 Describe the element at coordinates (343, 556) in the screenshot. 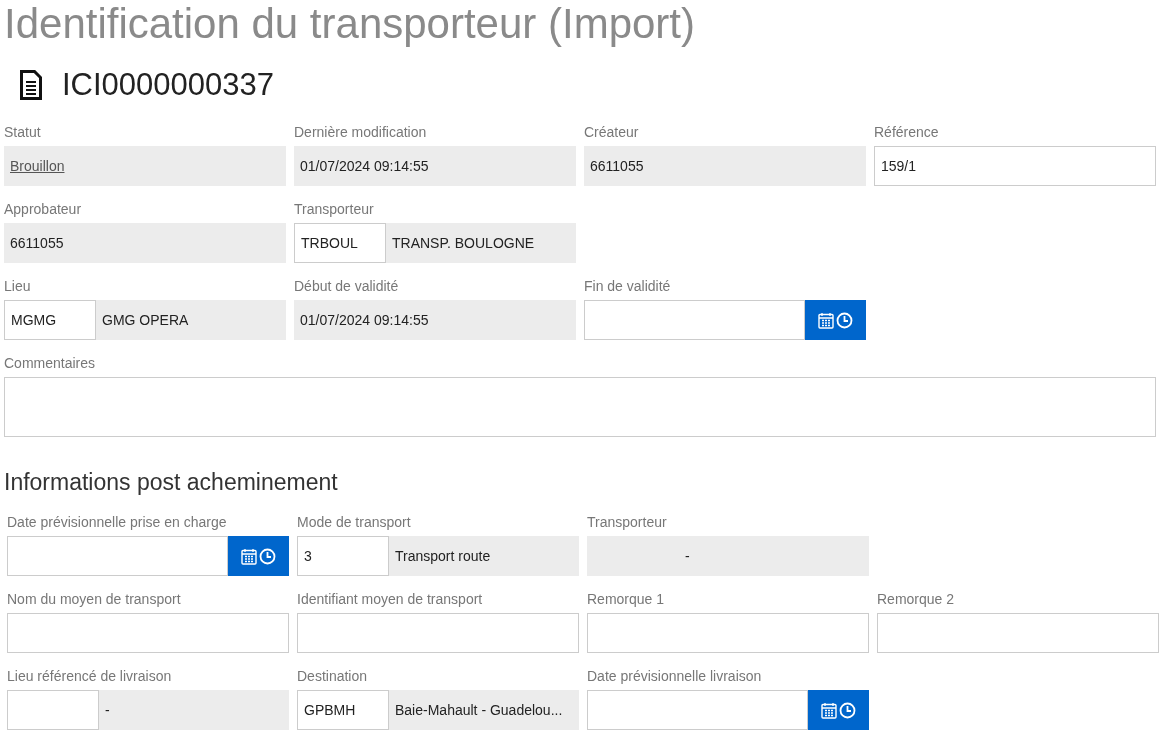

I see `code-field: 3` at that location.